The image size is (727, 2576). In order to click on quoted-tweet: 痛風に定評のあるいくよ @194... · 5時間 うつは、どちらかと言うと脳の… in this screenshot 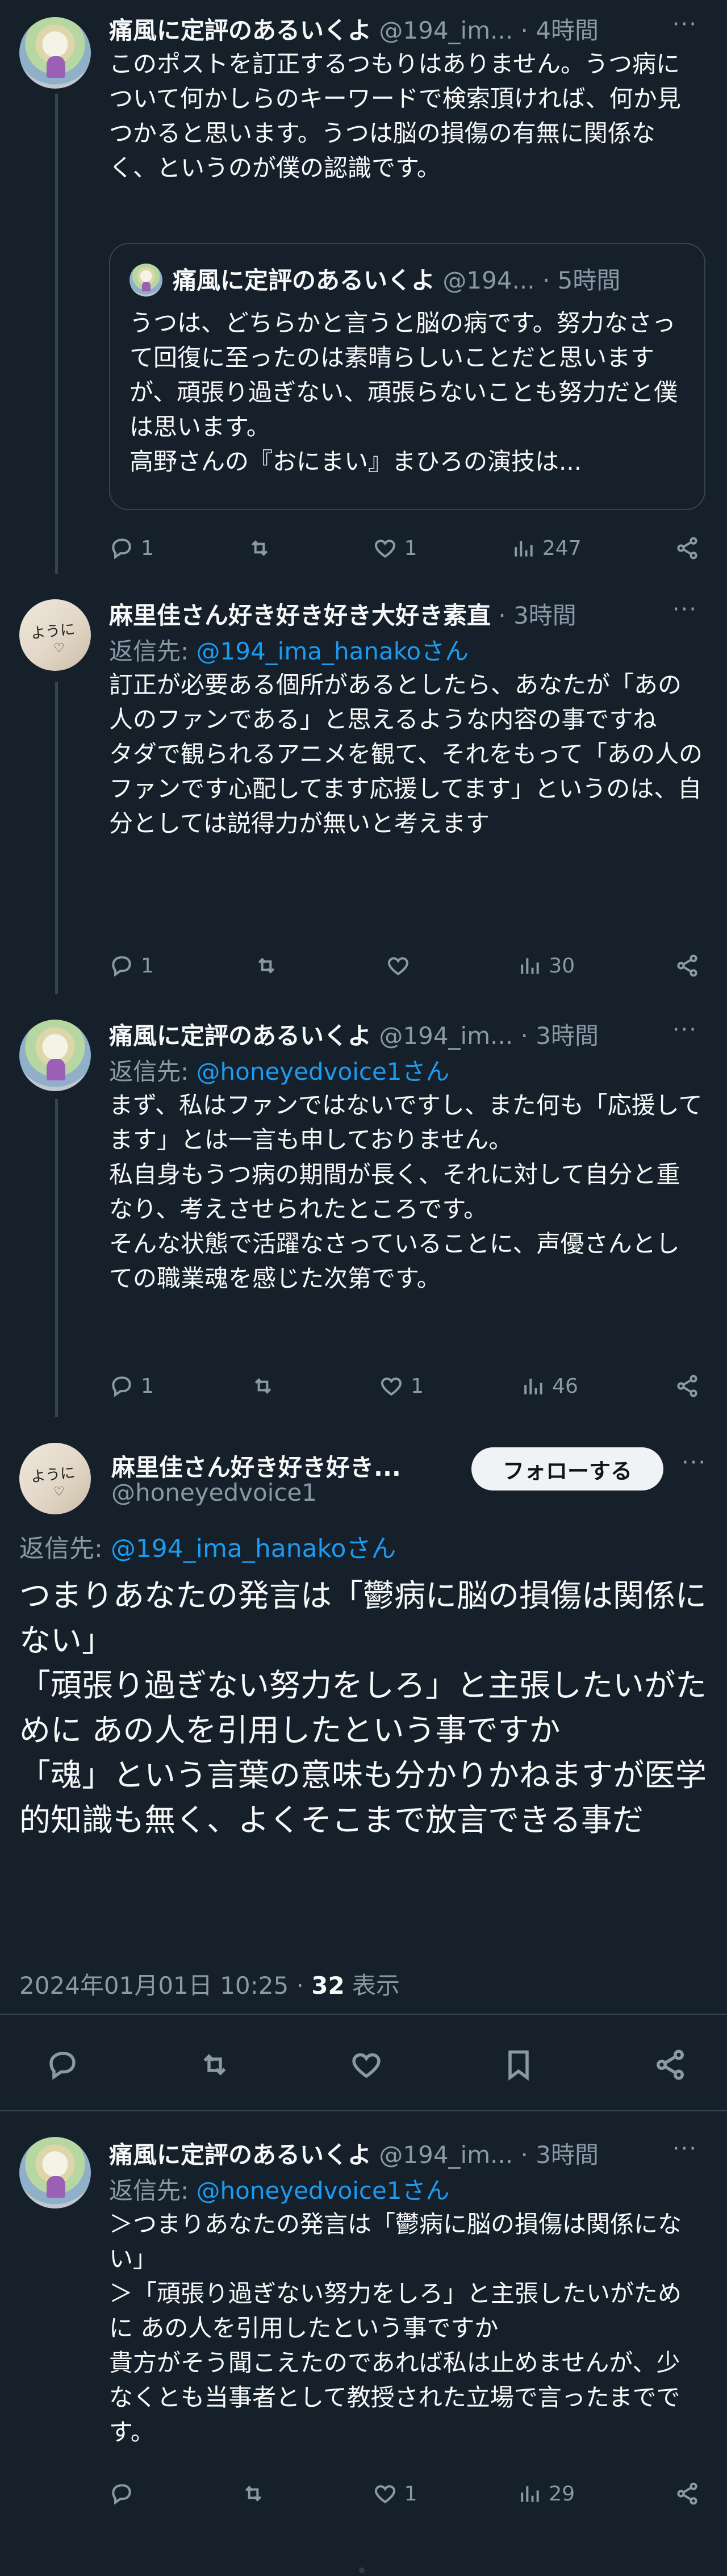, I will do `click(407, 377)`.